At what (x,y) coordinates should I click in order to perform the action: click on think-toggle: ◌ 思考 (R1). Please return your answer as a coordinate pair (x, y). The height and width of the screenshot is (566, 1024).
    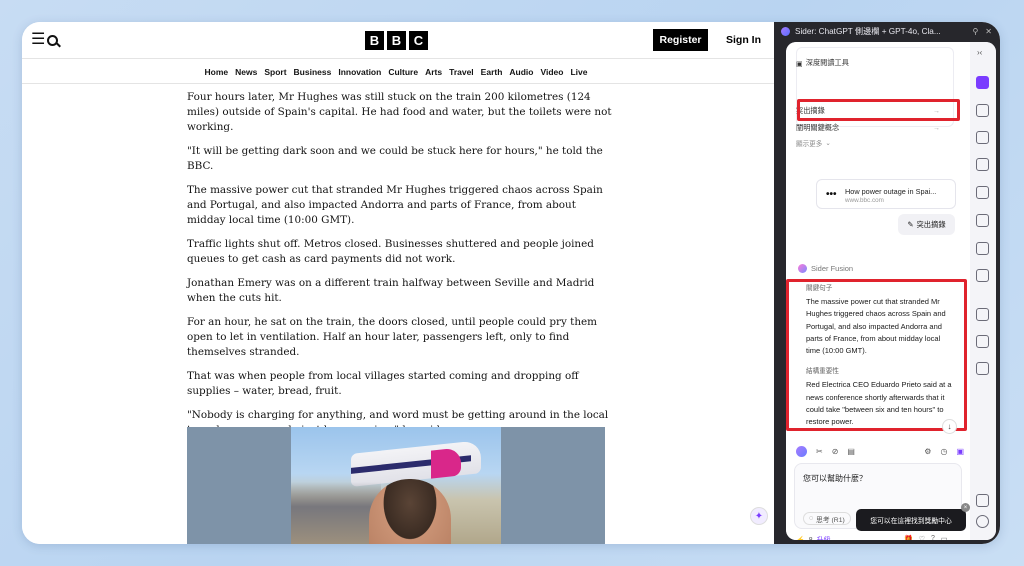
    Looking at the image, I should click on (827, 518).